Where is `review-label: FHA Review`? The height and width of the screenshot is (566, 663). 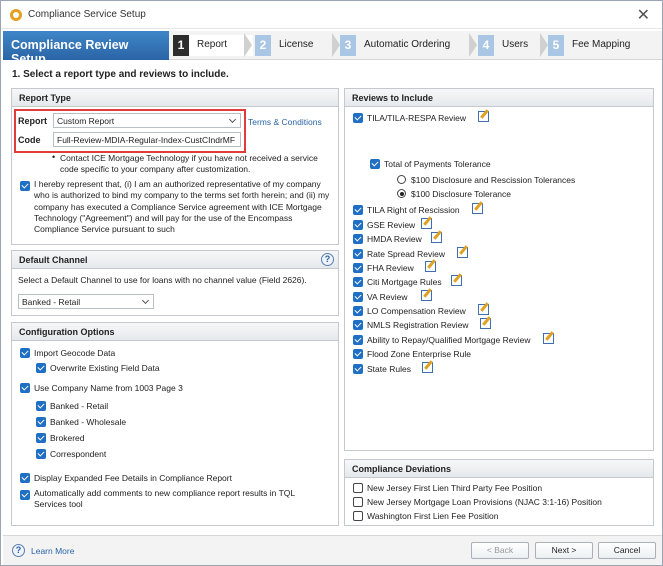 review-label: FHA Review is located at coordinates (390, 268).